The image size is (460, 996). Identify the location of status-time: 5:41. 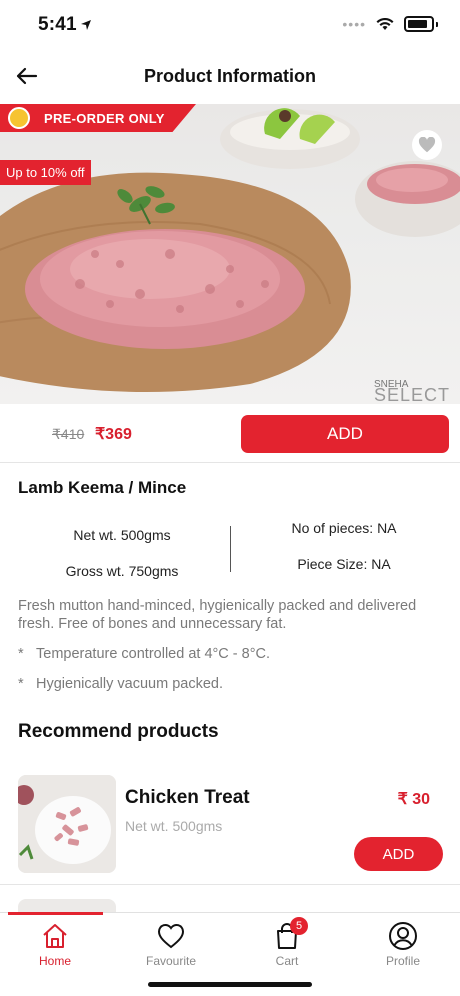
(57, 24).